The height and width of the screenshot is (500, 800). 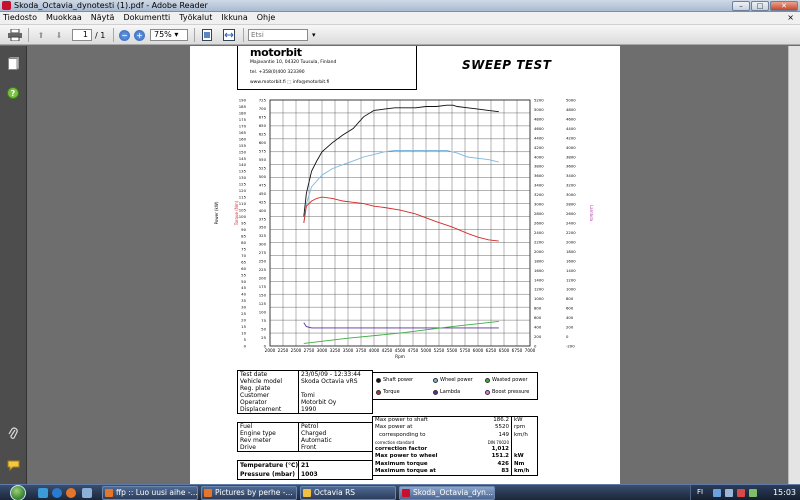 I want to click on system-tray: FI 15:03, so click(x=745, y=492).